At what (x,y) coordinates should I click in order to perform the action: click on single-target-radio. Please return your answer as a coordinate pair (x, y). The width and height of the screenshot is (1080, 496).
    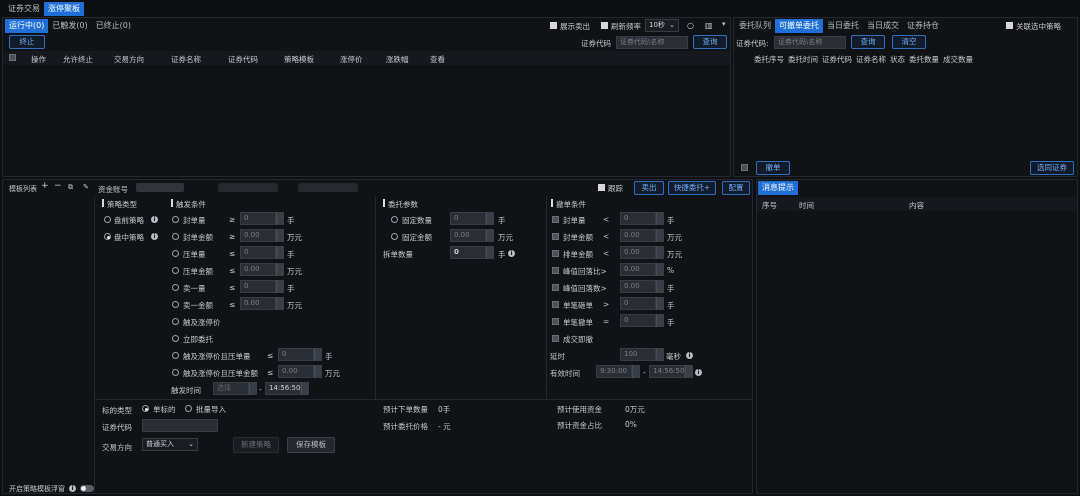
    Looking at the image, I should click on (145, 408).